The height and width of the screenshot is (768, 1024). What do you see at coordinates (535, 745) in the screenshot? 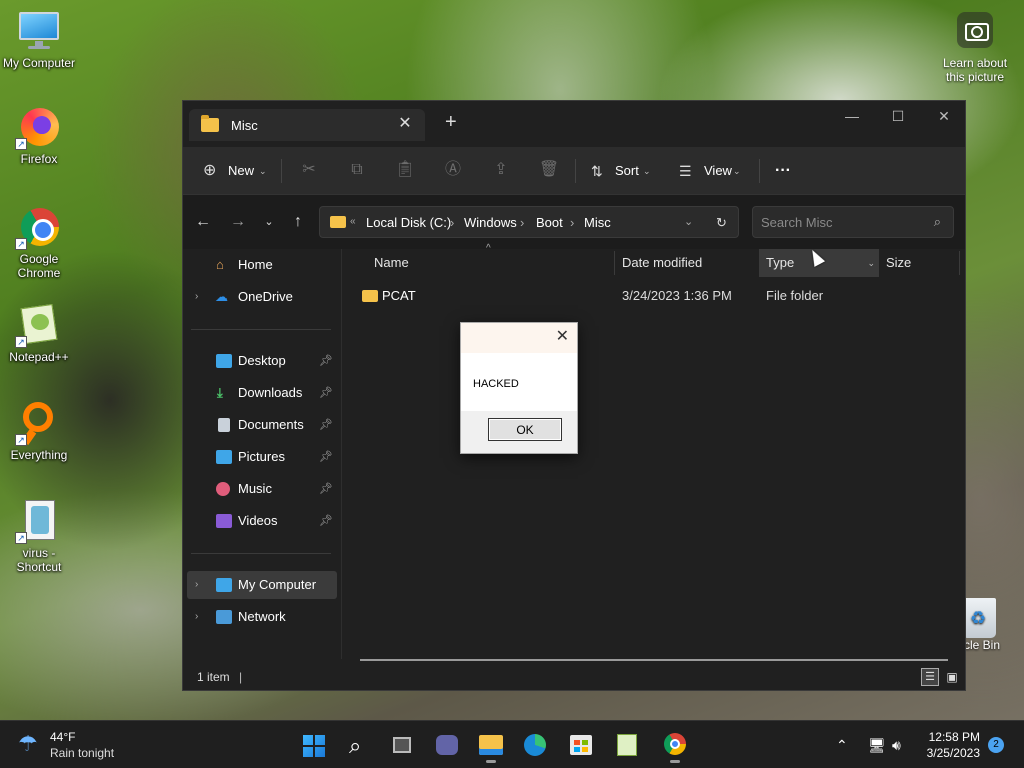
I see `edge-button` at bounding box center [535, 745].